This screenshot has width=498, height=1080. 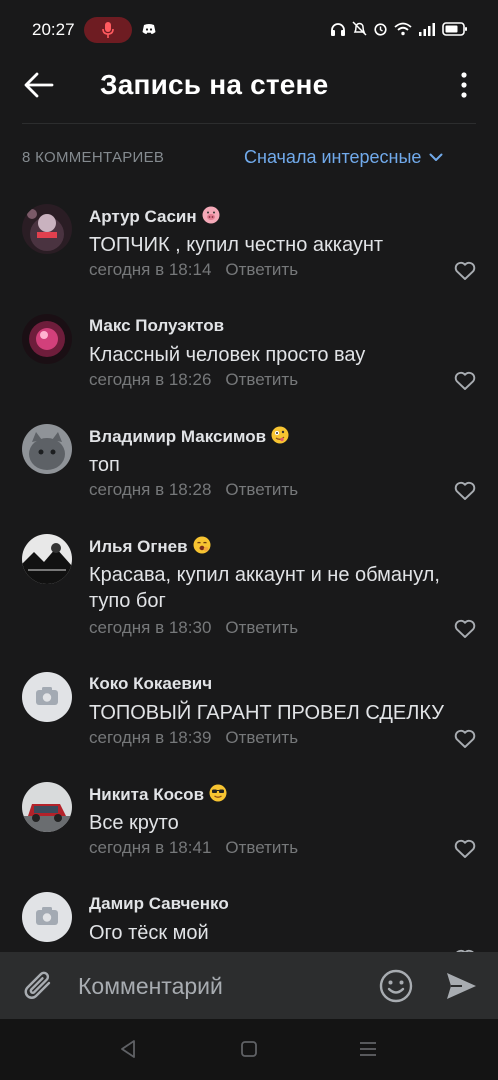 I want to click on app-header: Запись на стене, so click(x=249, y=92).